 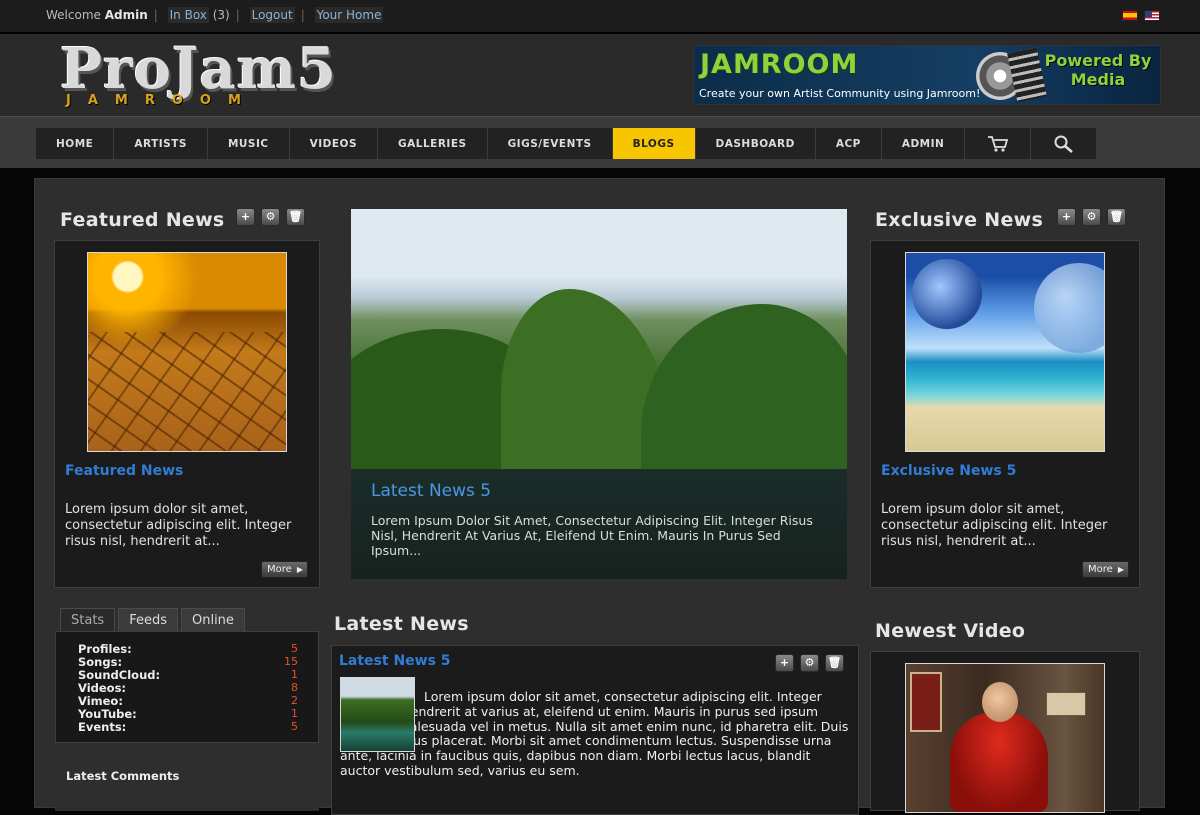 I want to click on featured-more-button: More, so click(x=284, y=569).